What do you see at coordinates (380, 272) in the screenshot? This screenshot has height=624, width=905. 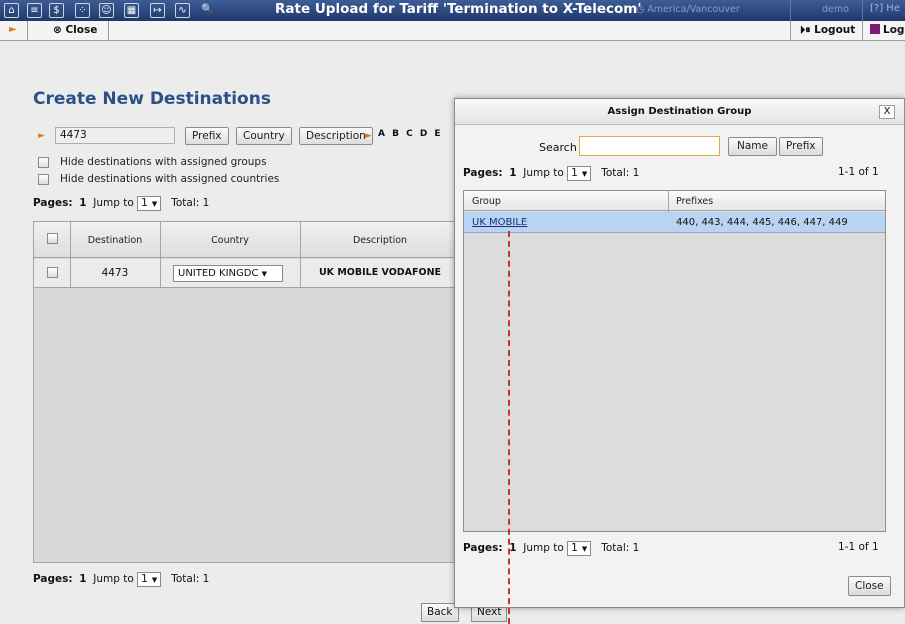 I see `row-description: UK MOBILE VODAFONE` at bounding box center [380, 272].